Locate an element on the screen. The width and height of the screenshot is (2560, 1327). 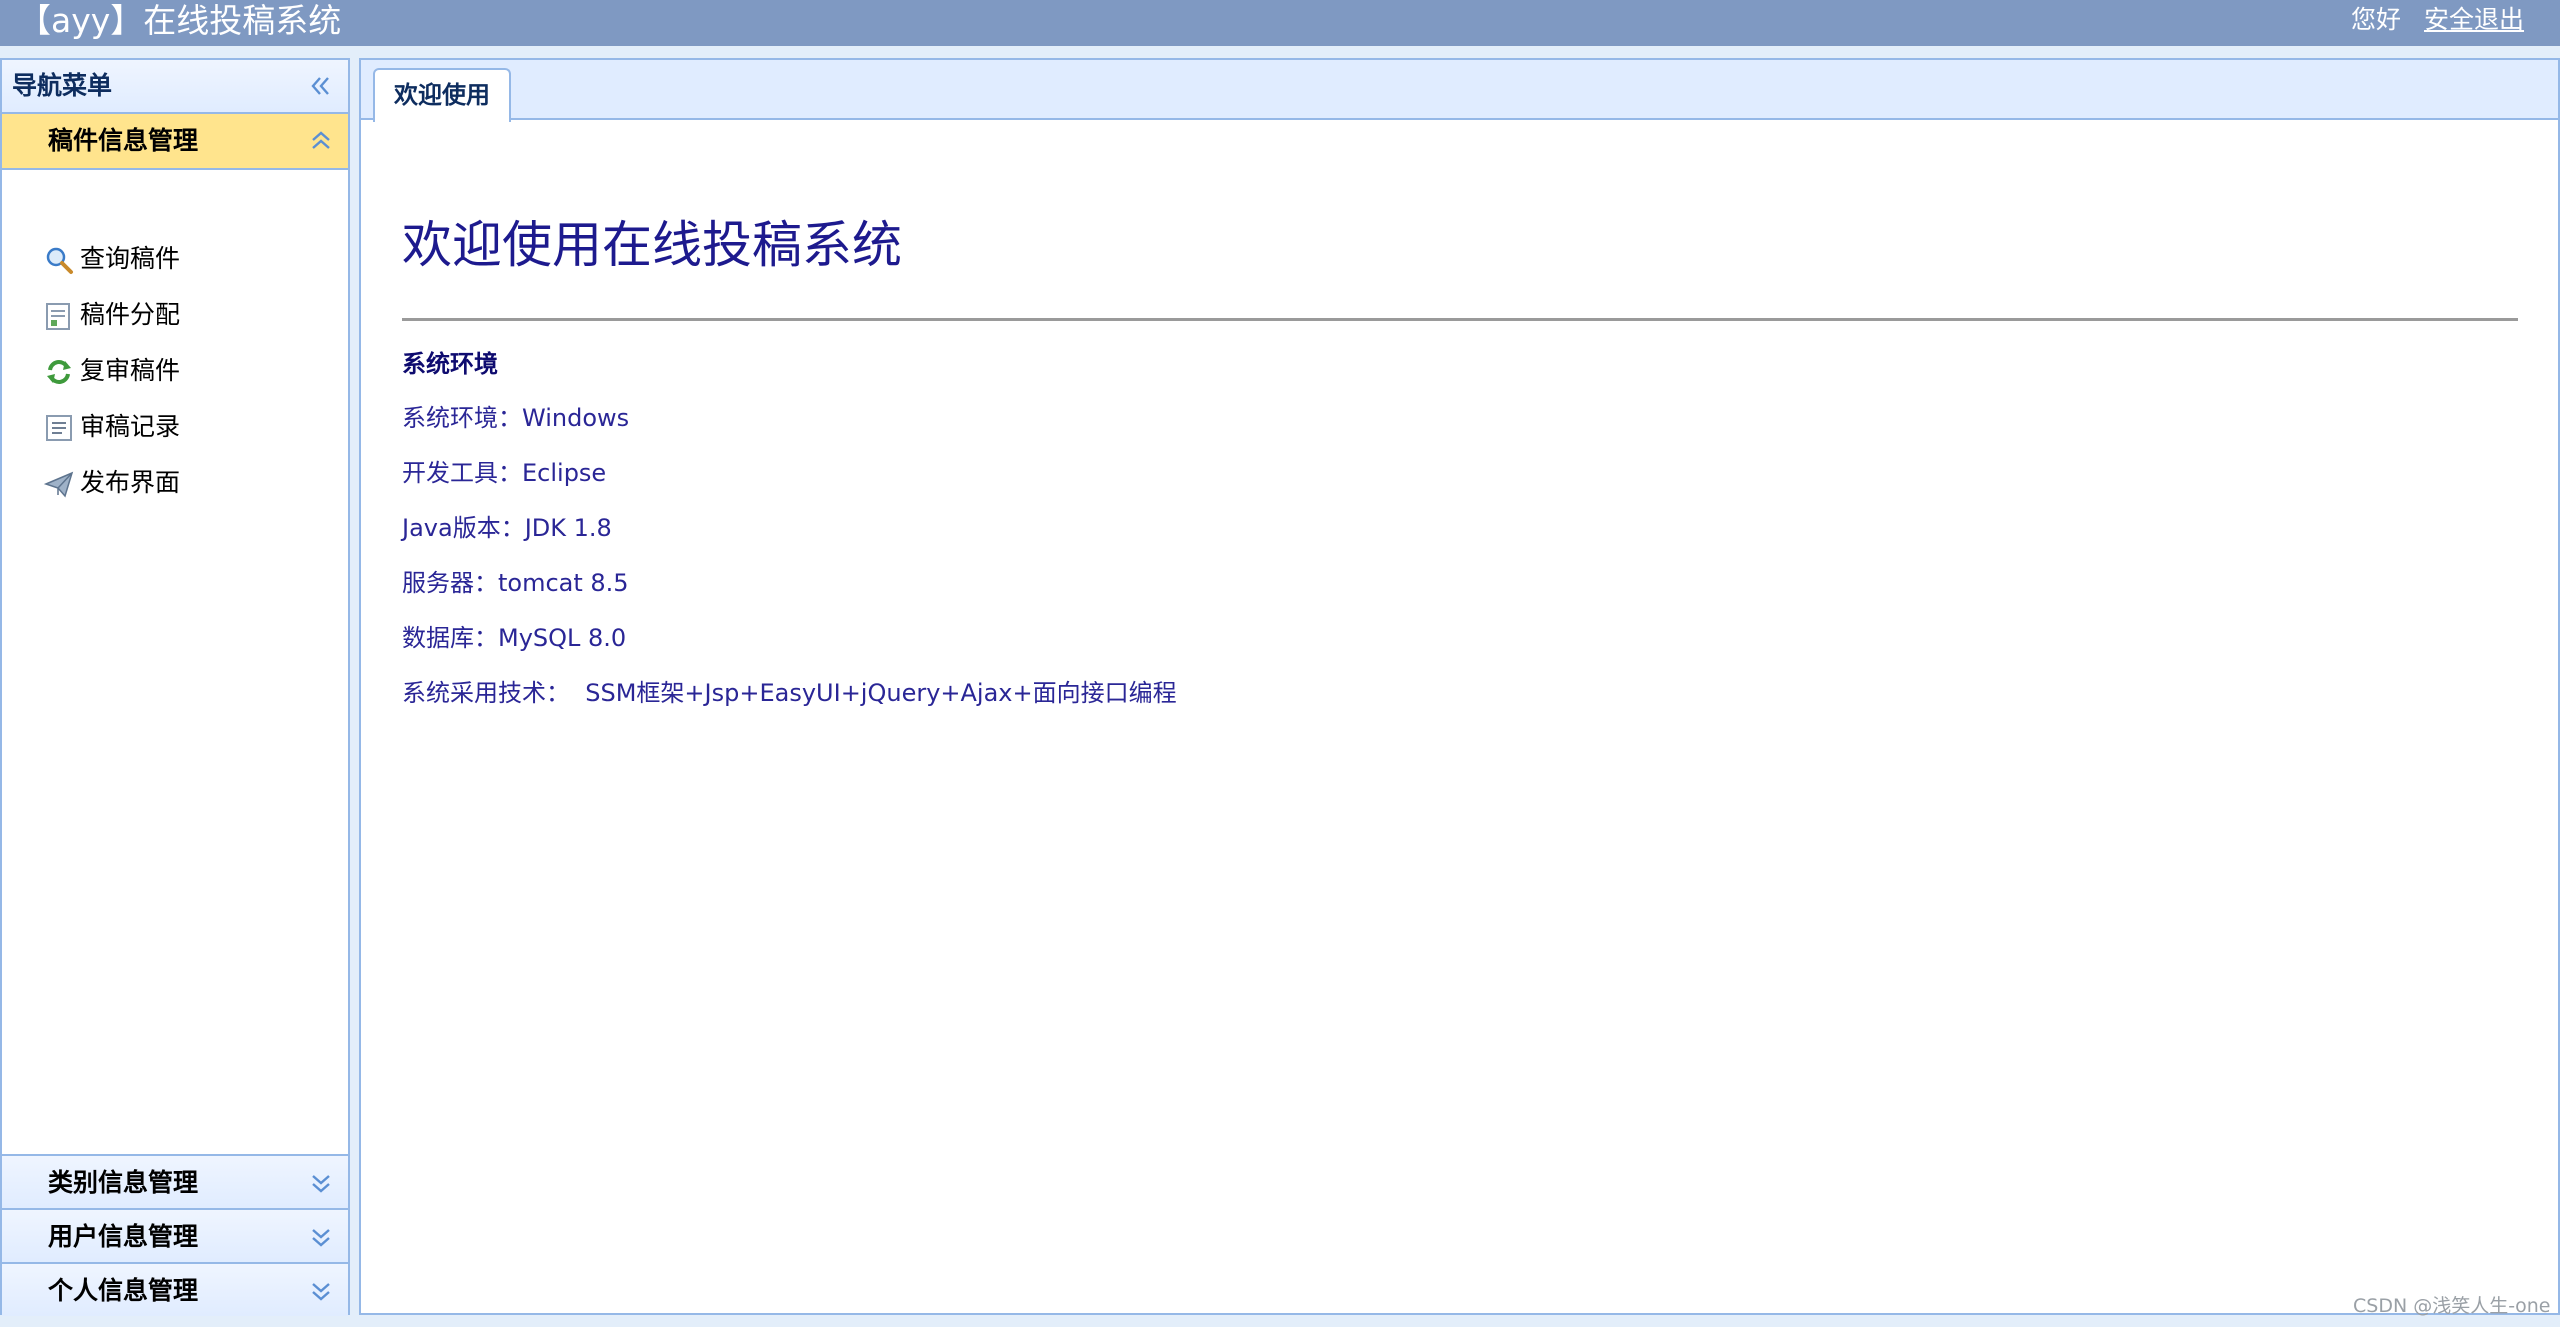
tab-strip: 欢迎使用 is located at coordinates (1459, 91).